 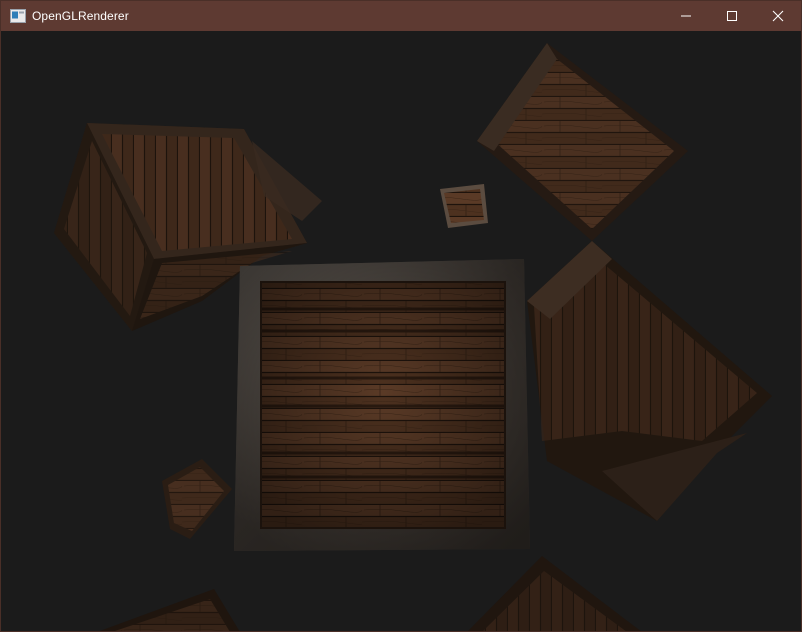 What do you see at coordinates (401, 16) in the screenshot?
I see `title-bar: OpenGLRenderer` at bounding box center [401, 16].